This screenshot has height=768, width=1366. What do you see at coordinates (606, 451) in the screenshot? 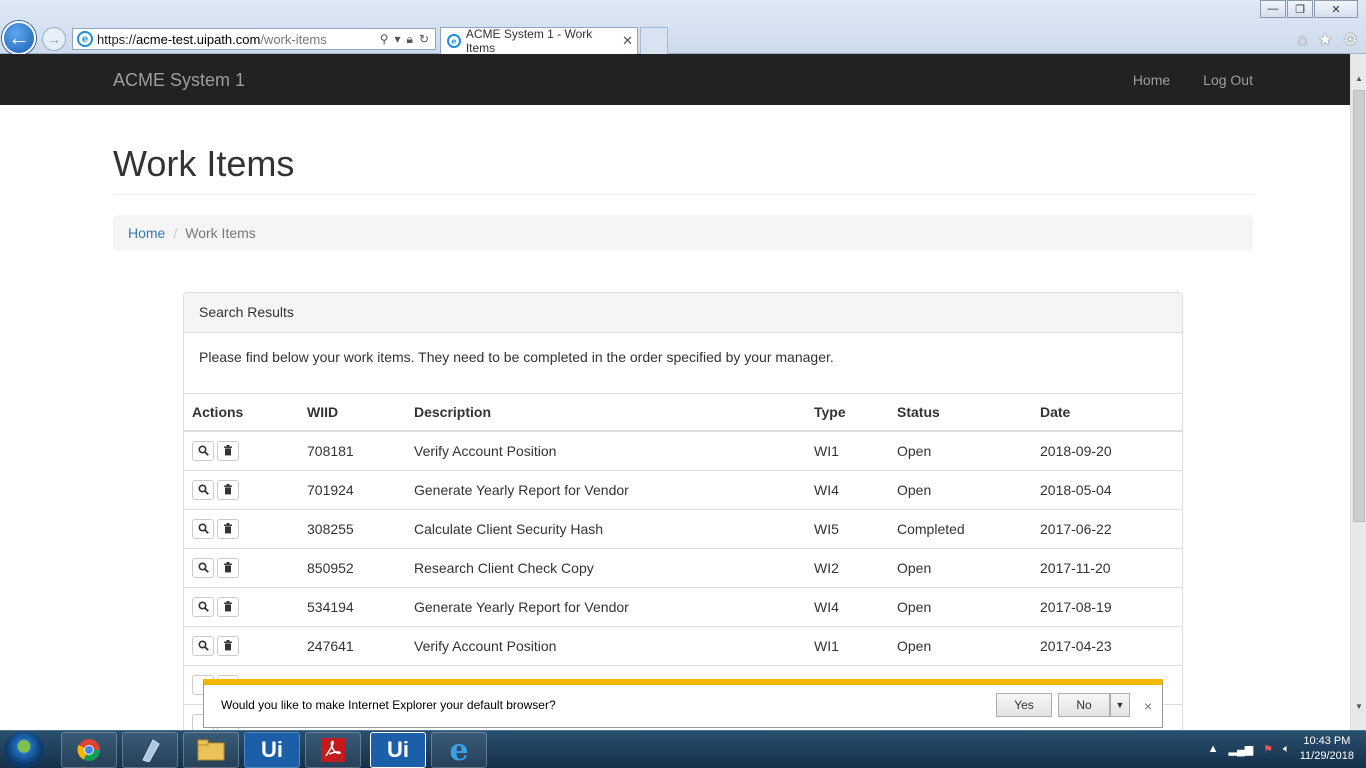
I see `cell-description: Verify Account Position` at bounding box center [606, 451].